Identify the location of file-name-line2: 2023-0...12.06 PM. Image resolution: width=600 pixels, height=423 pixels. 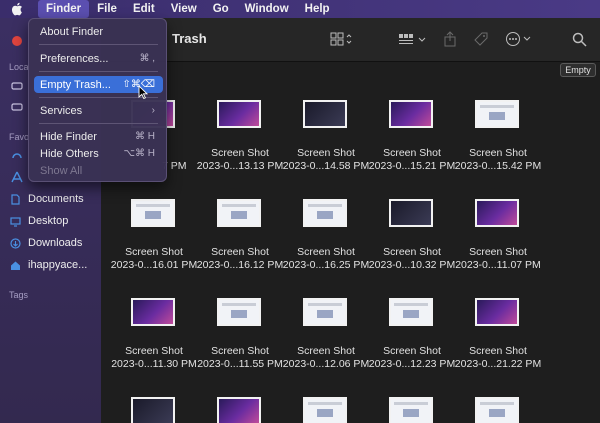
(326, 364).